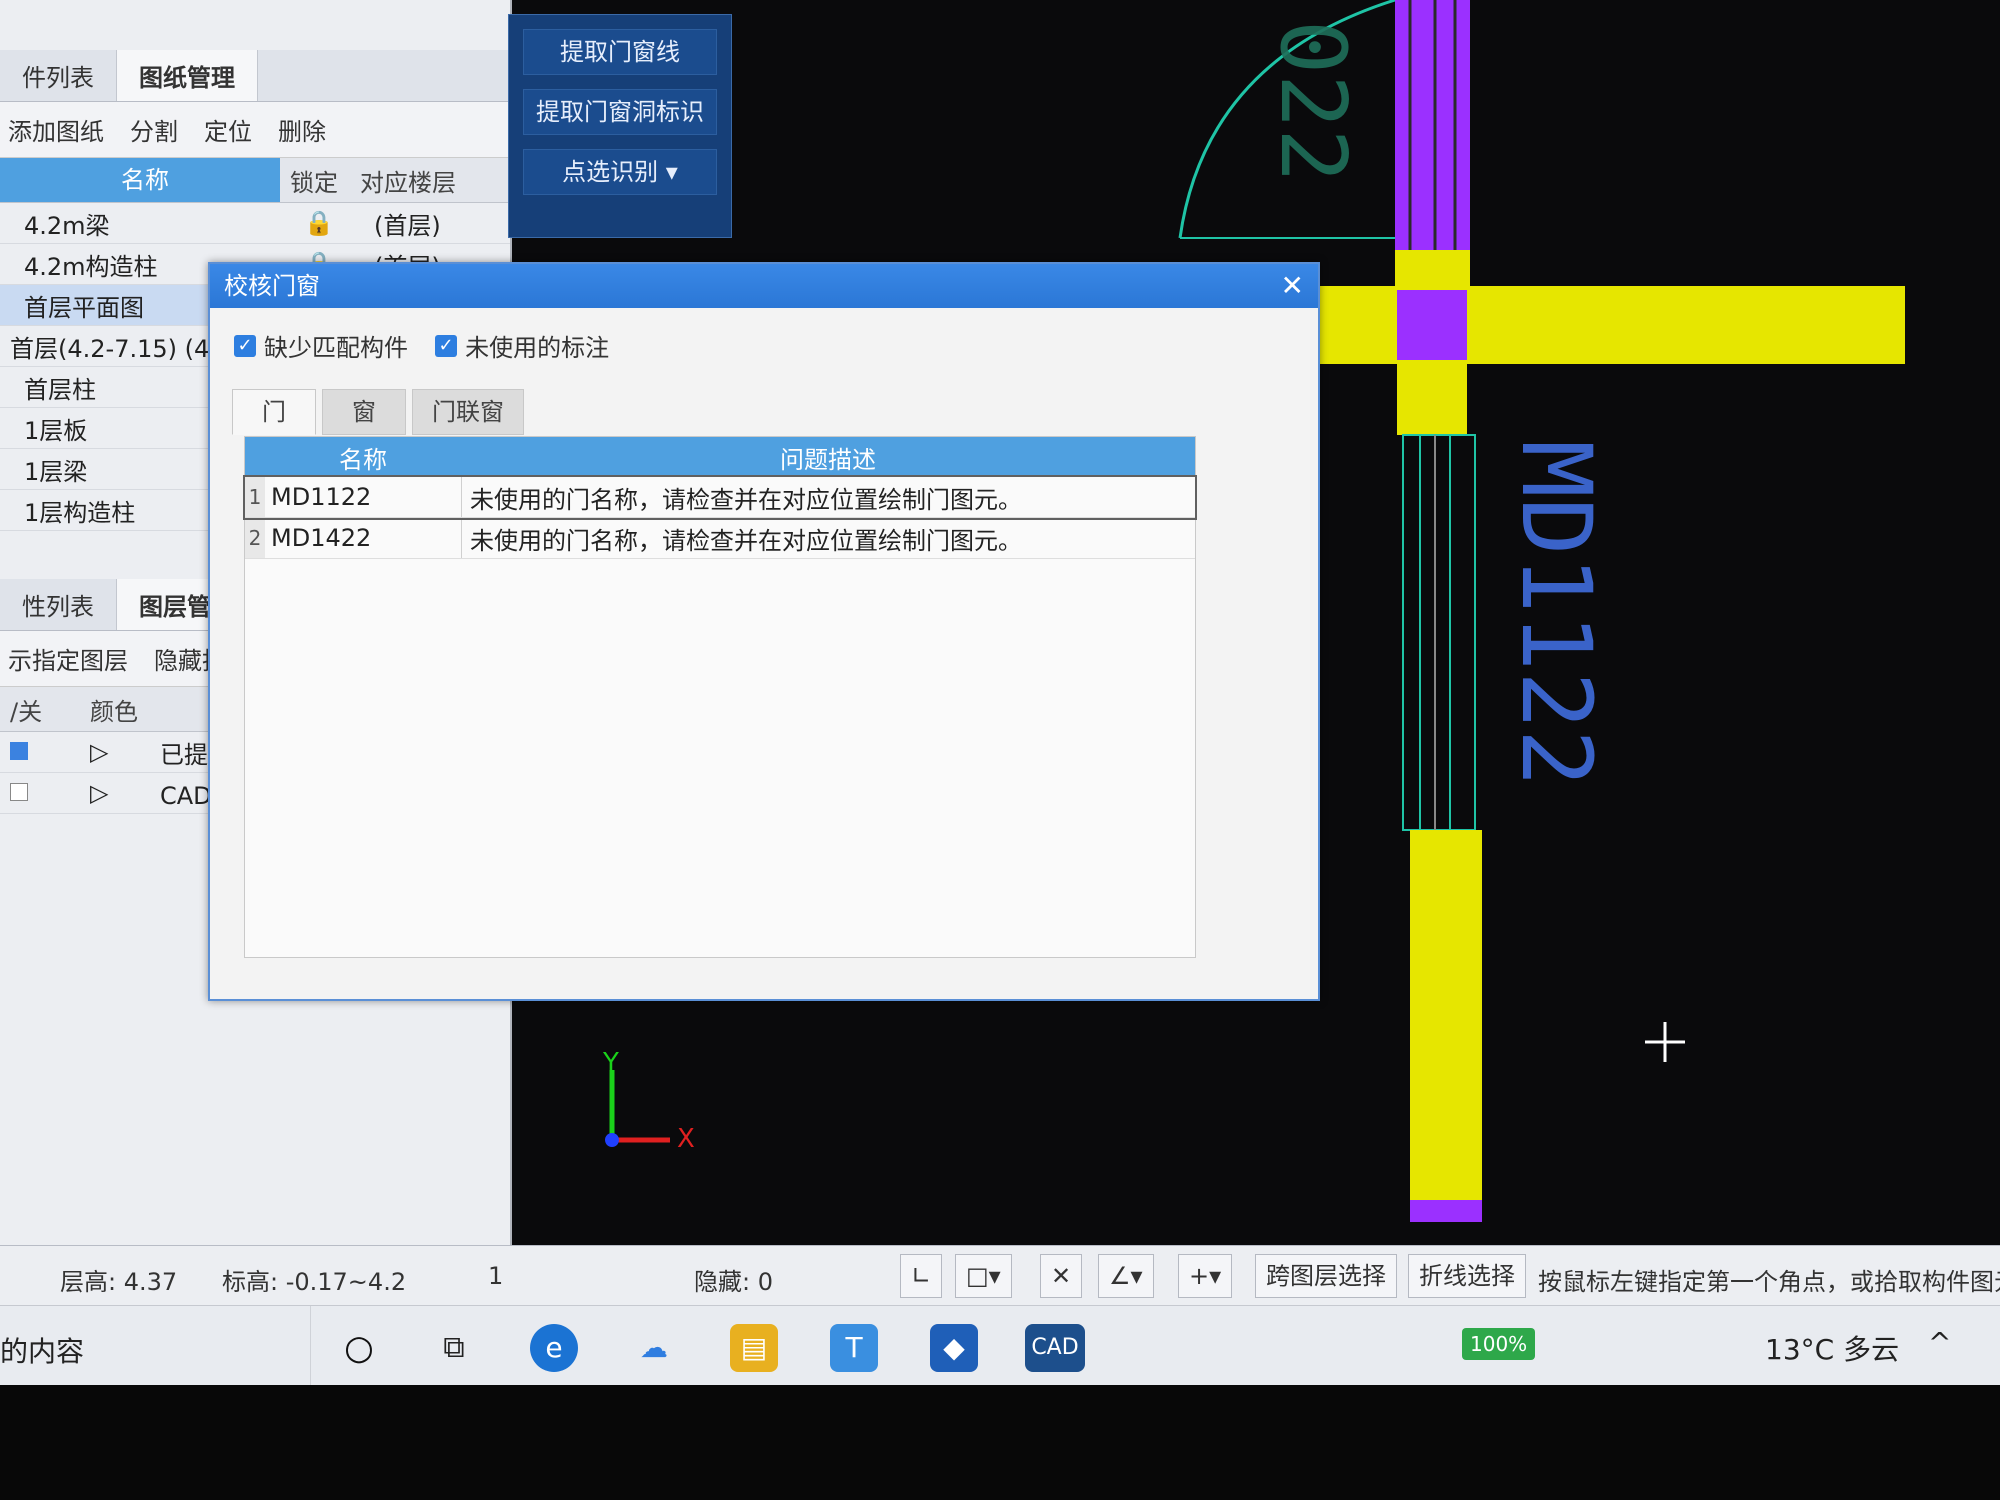 The width and height of the screenshot is (2000, 1500). What do you see at coordinates (620, 112) in the screenshot?
I see `extract-opening-labels-button: 提取门窗洞标识` at bounding box center [620, 112].